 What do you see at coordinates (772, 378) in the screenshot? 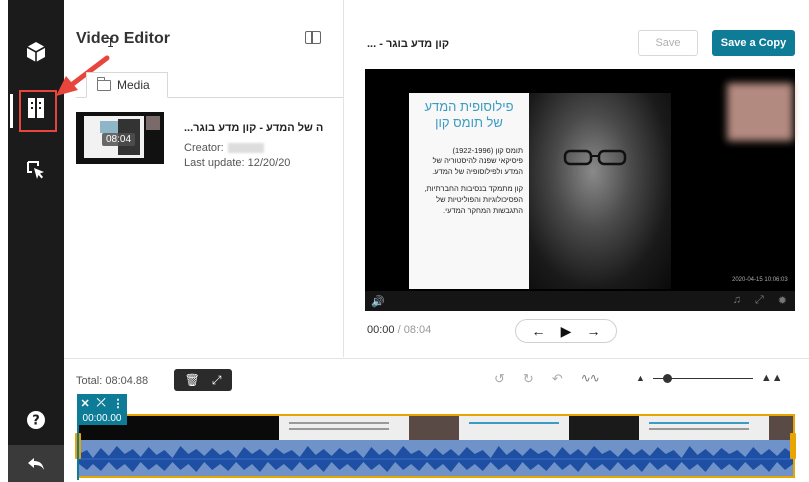
I see `zoom-in-icon: ▲▲` at bounding box center [772, 378].